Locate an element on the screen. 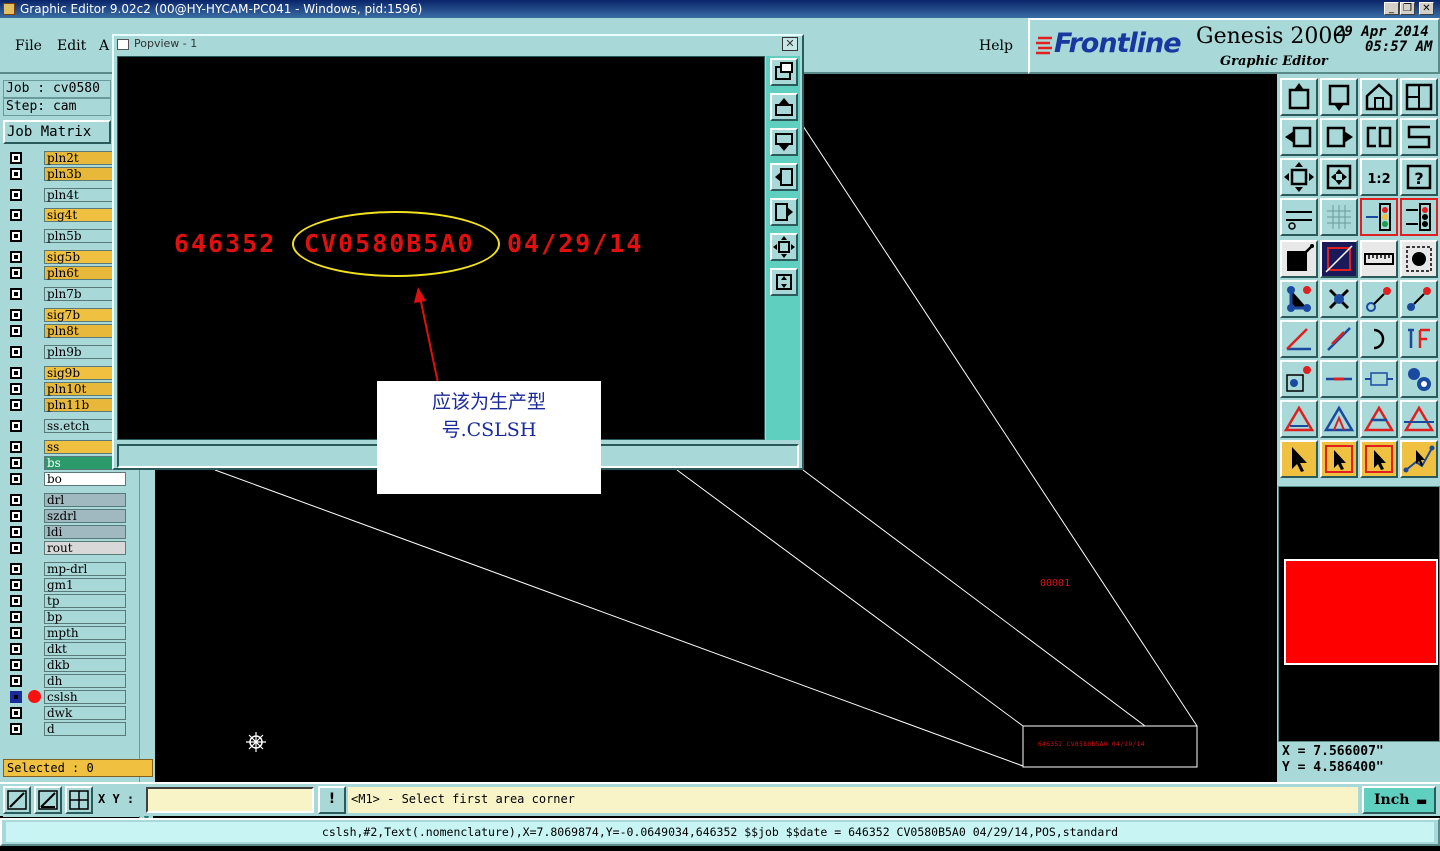 The width and height of the screenshot is (1440, 851). layer-control-icon is located at coordinates (1419, 217).